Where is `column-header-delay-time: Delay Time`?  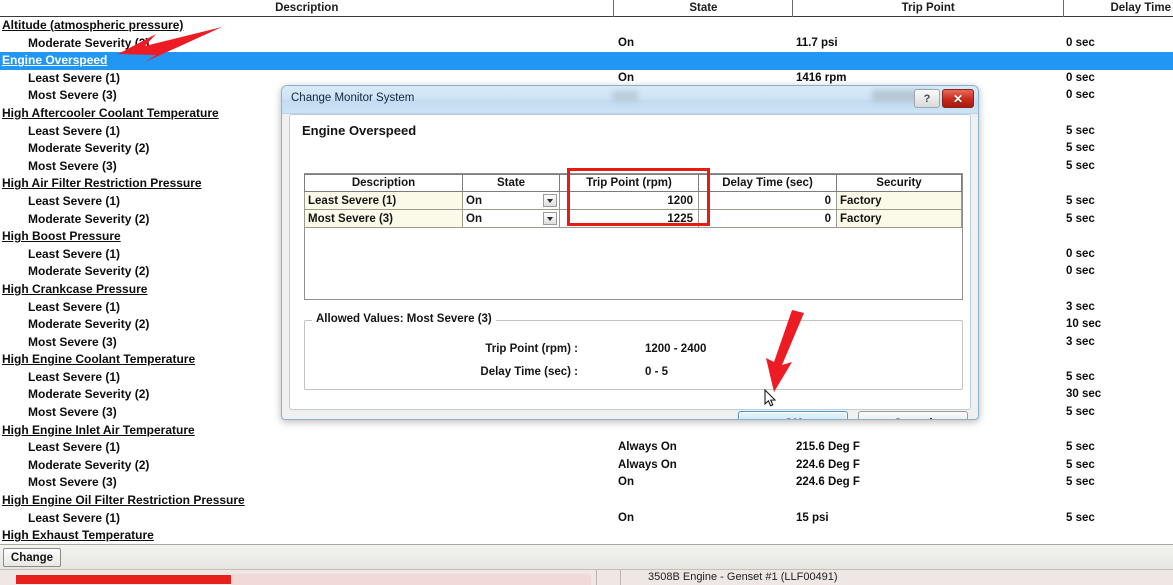
column-header-delay-time: Delay Time is located at coordinates (1118, 8).